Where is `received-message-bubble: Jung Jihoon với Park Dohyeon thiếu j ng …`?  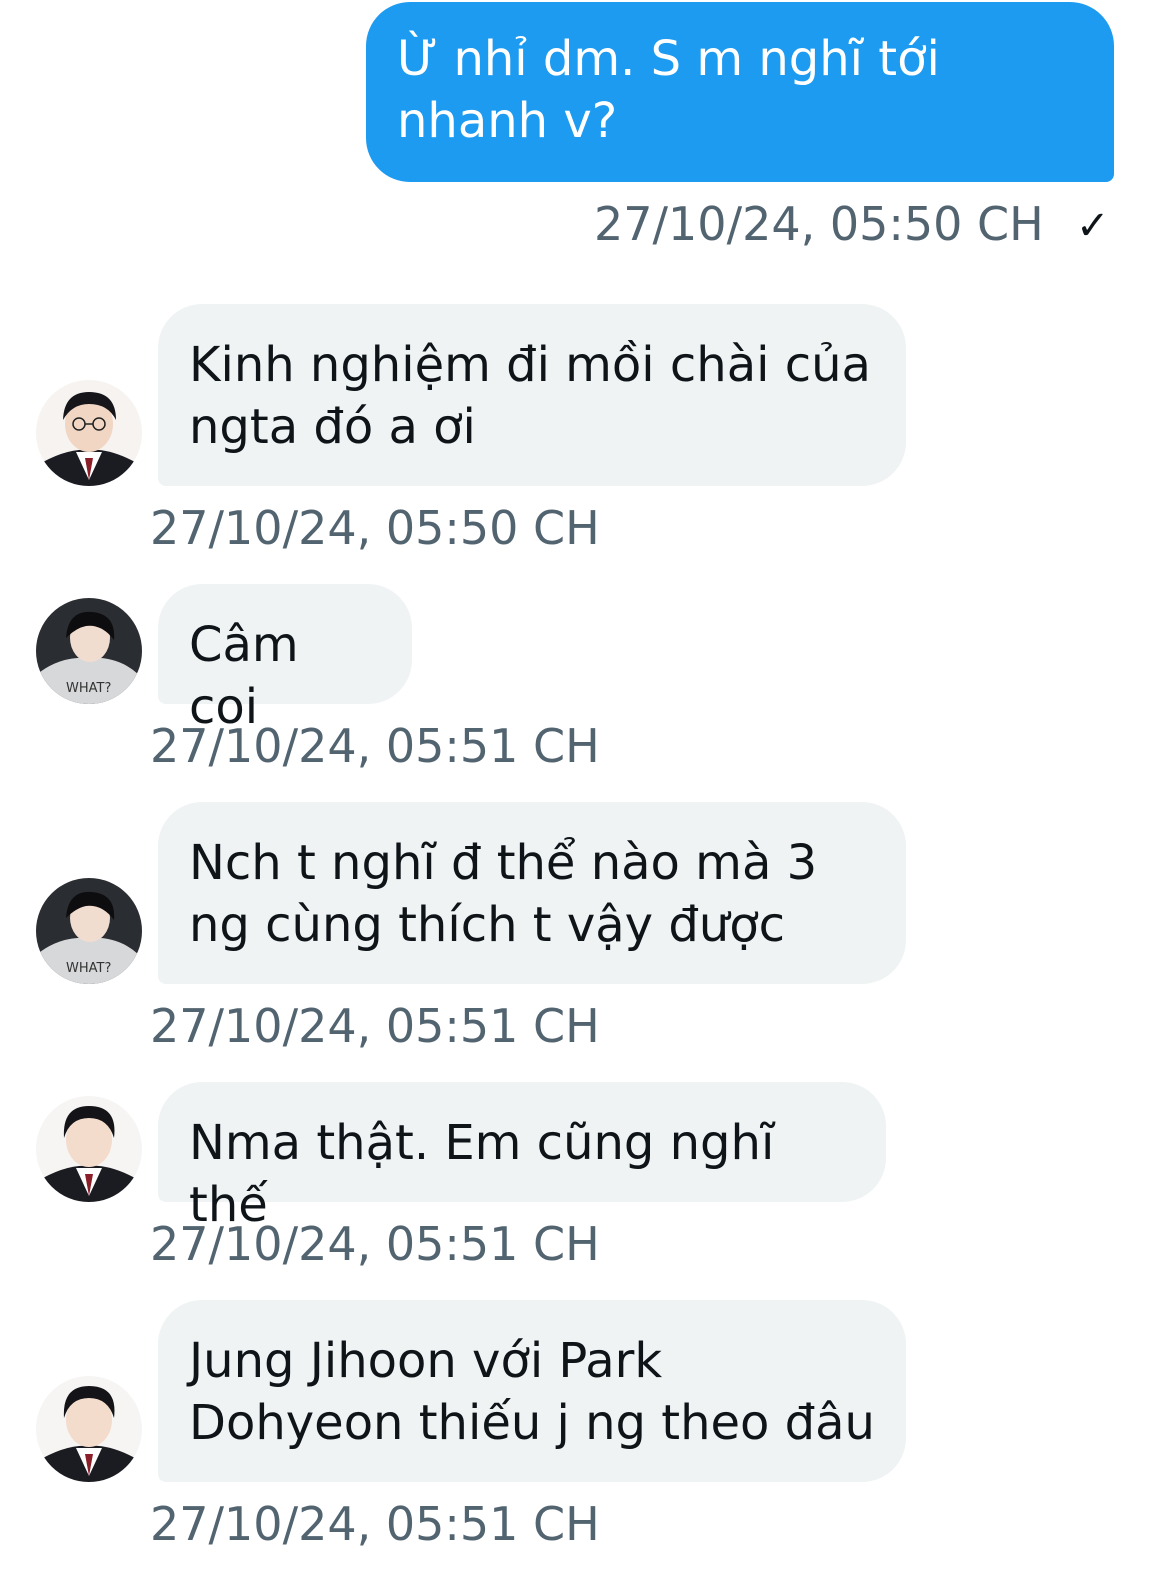 received-message-bubble: Jung Jihoon với Park Dohyeon thiếu j ng … is located at coordinates (532, 1391).